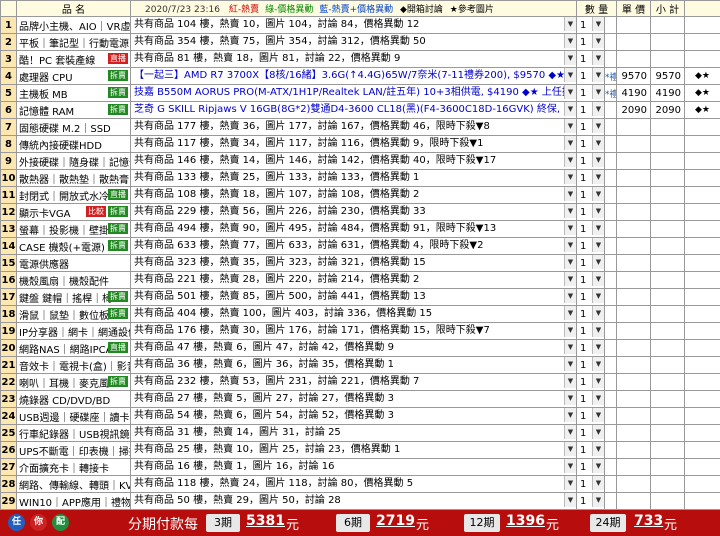 The image size is (720, 536). I want to click on category-name: 燒錄器 CD/DVD/BD, so click(73, 399).